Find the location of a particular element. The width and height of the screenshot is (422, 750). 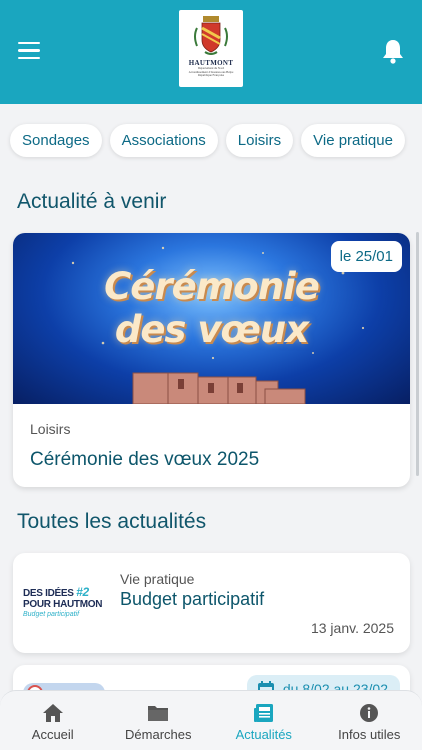

newspaper-icon is located at coordinates (263, 713).